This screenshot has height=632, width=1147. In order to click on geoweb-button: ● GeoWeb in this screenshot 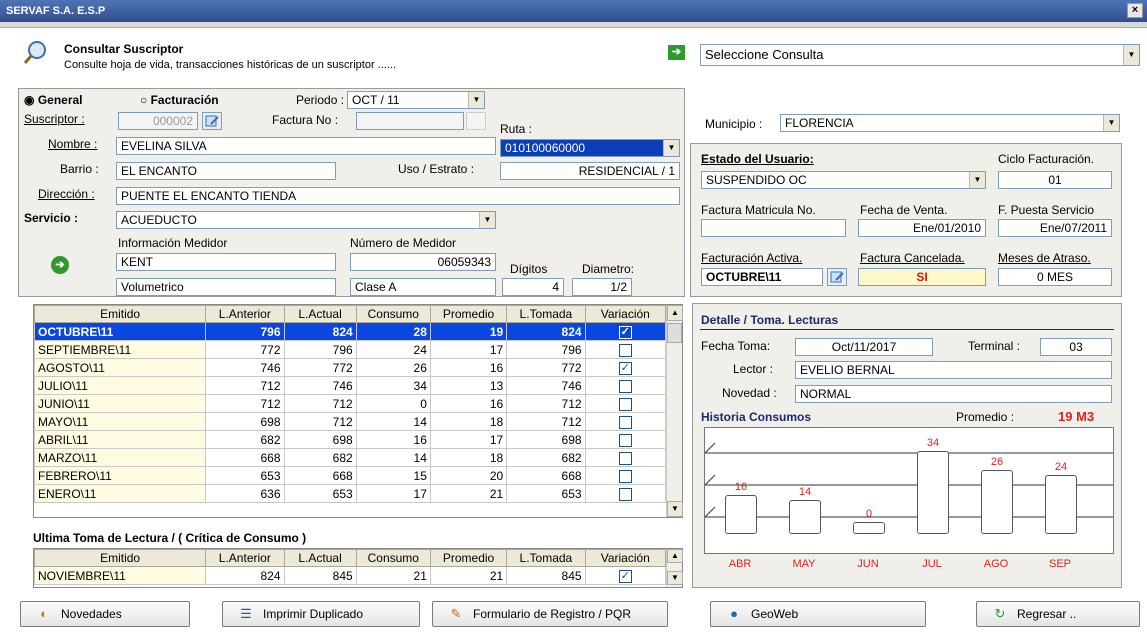, I will do `click(818, 614)`.